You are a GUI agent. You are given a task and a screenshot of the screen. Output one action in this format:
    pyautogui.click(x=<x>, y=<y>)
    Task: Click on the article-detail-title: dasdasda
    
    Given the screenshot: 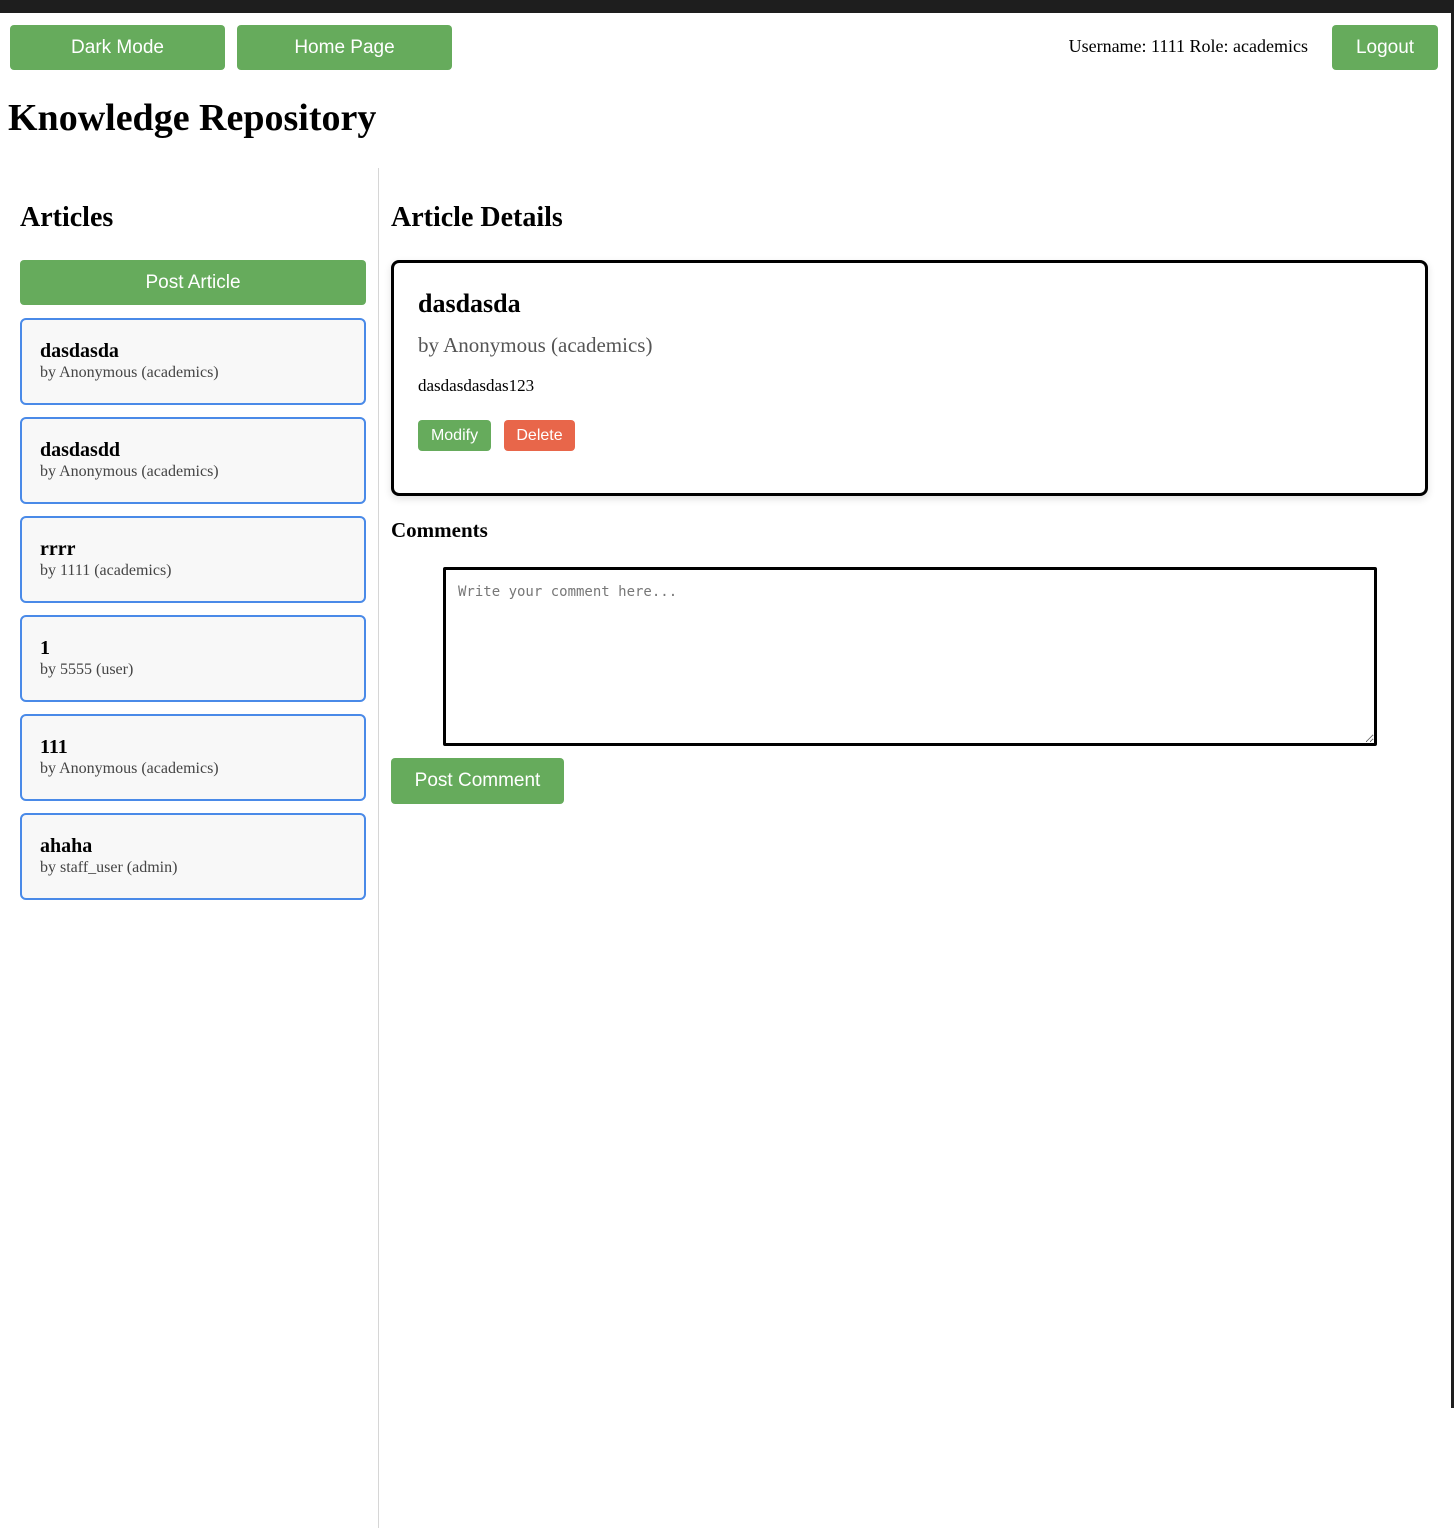 What is the action you would take?
    pyautogui.click(x=469, y=303)
    